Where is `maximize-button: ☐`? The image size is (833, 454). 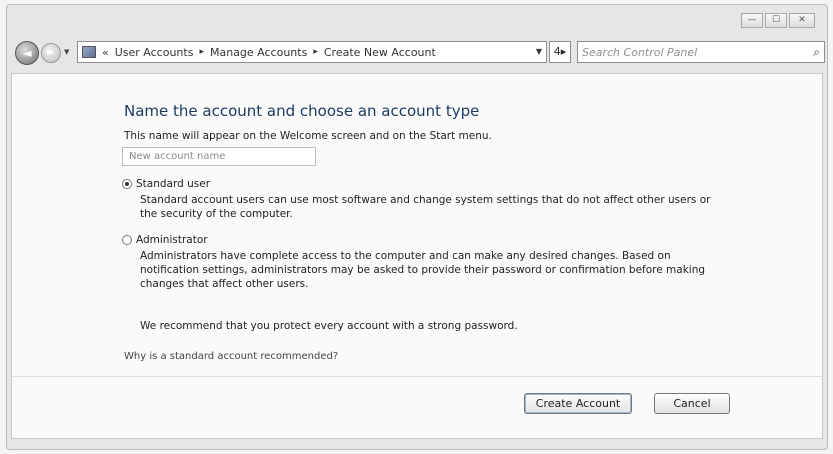
maximize-button: ☐ is located at coordinates (776, 20).